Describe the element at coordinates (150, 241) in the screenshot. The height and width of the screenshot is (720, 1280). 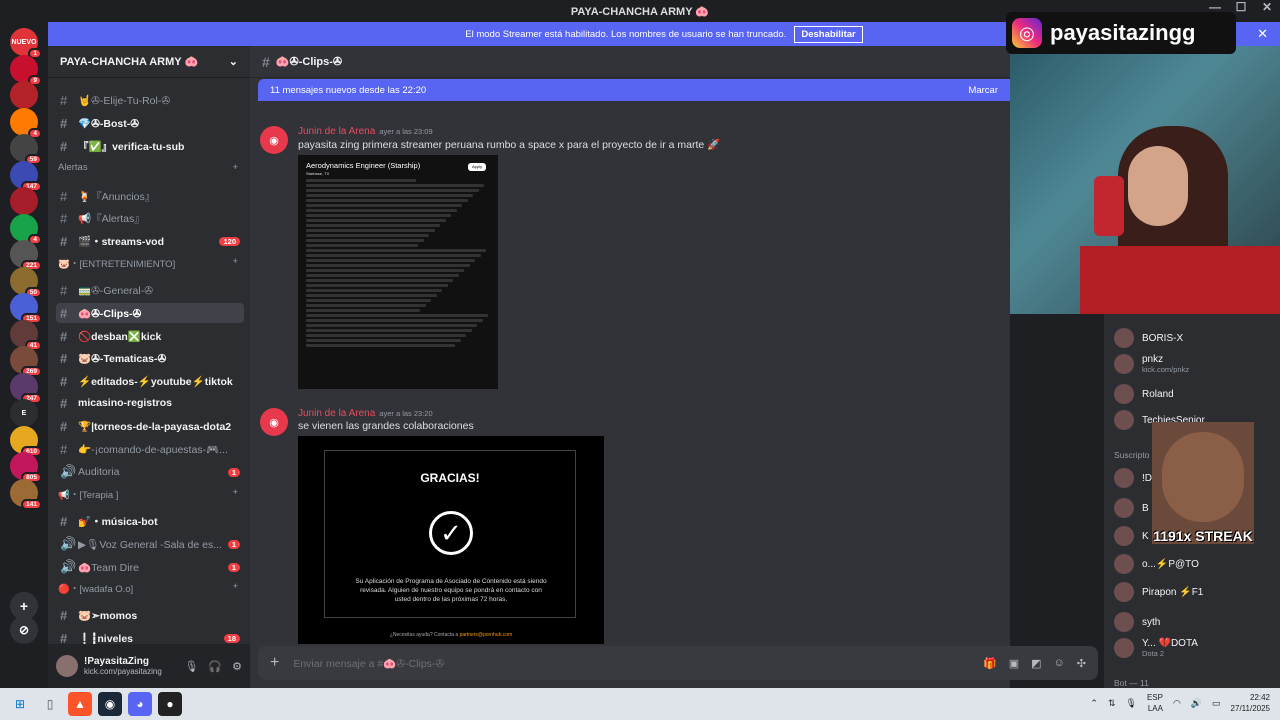
I see `channel-item: # 🎬・streams-vod 120` at that location.